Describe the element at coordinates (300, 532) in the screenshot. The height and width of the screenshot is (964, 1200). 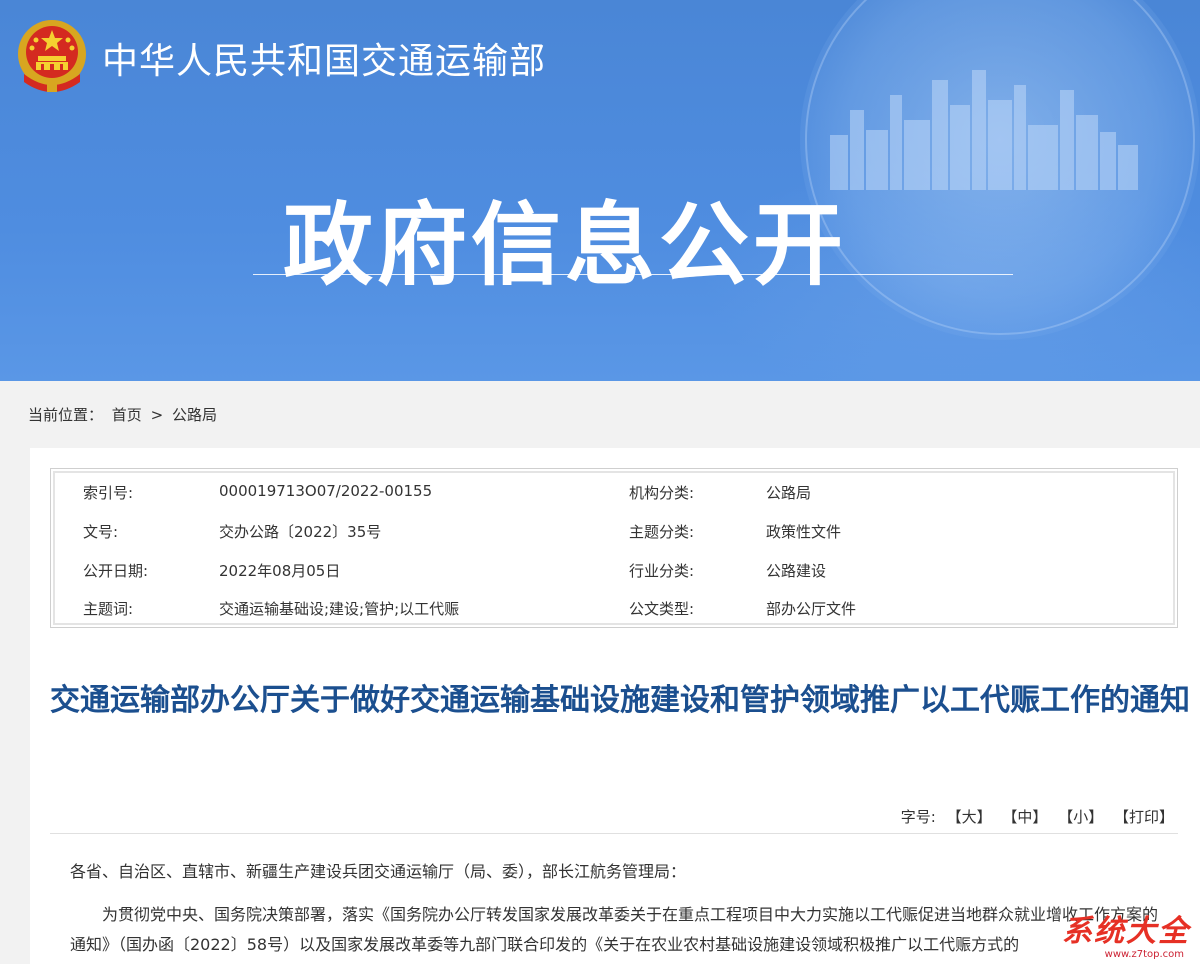
I see `metadata-value: 交办公路〔2022〕35号` at that location.